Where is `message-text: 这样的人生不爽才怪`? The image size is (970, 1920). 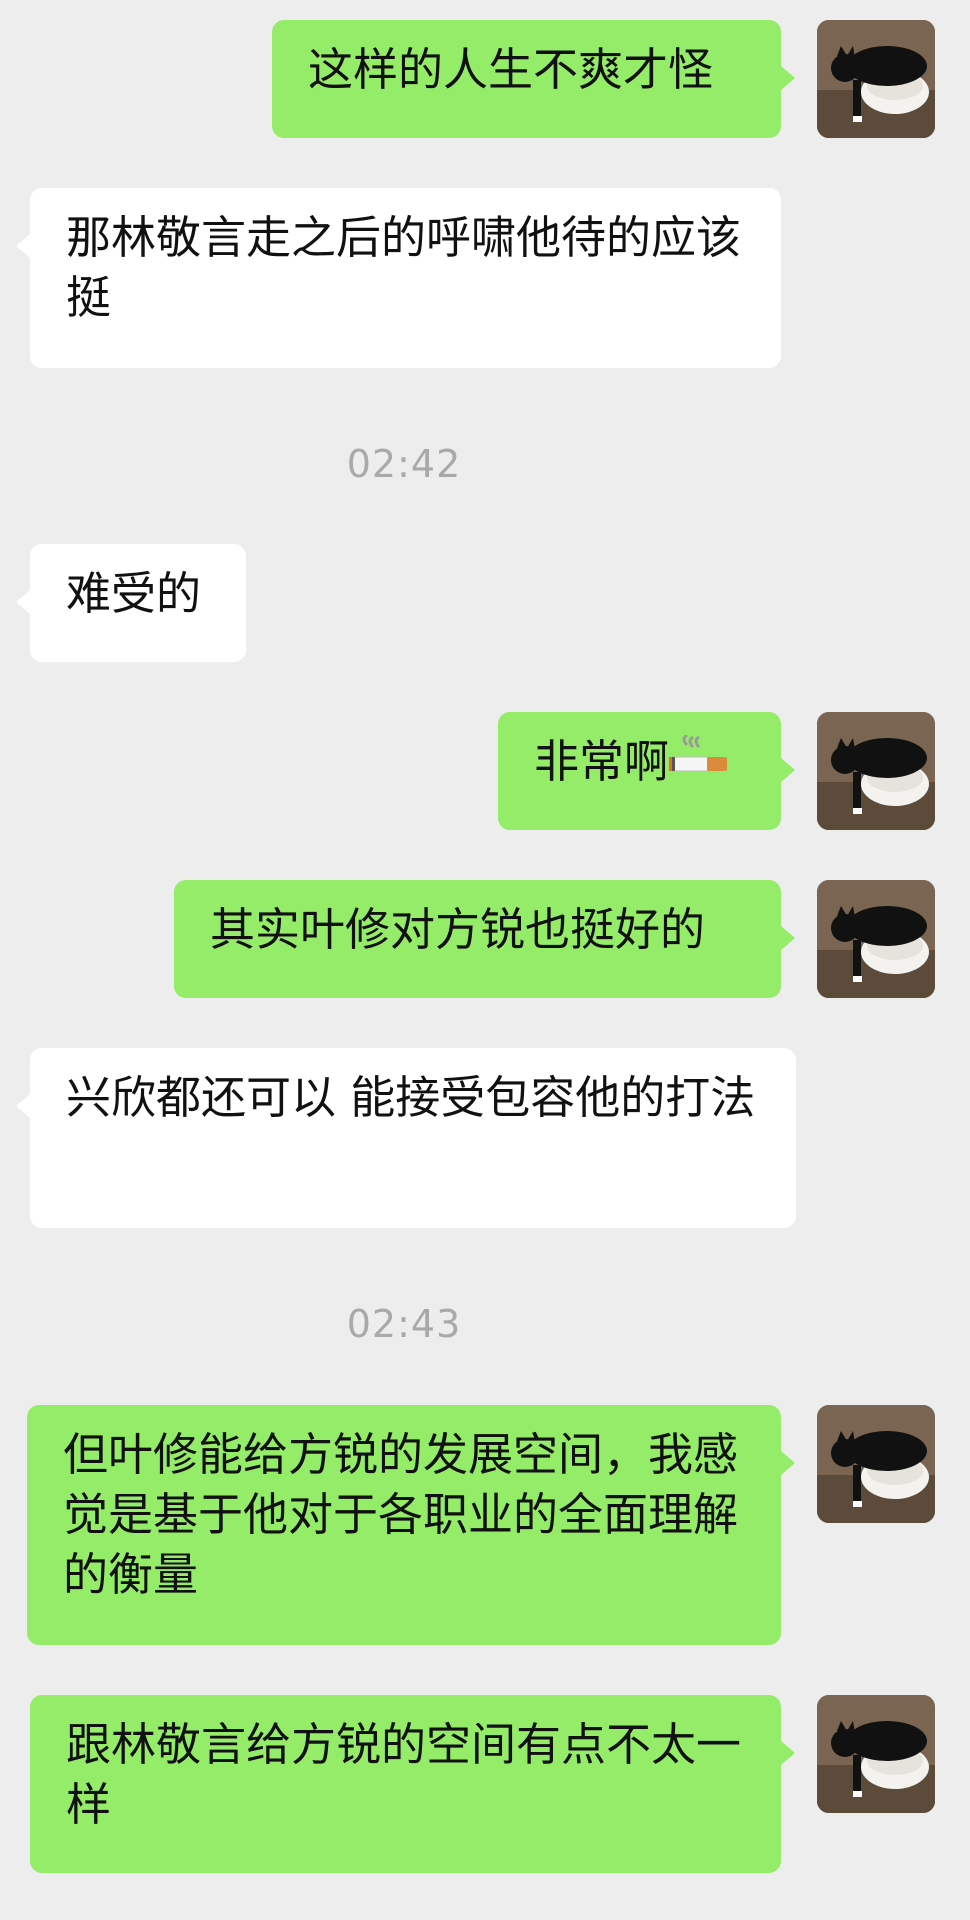
message-text: 这样的人生不爽才怪 is located at coordinates (511, 69).